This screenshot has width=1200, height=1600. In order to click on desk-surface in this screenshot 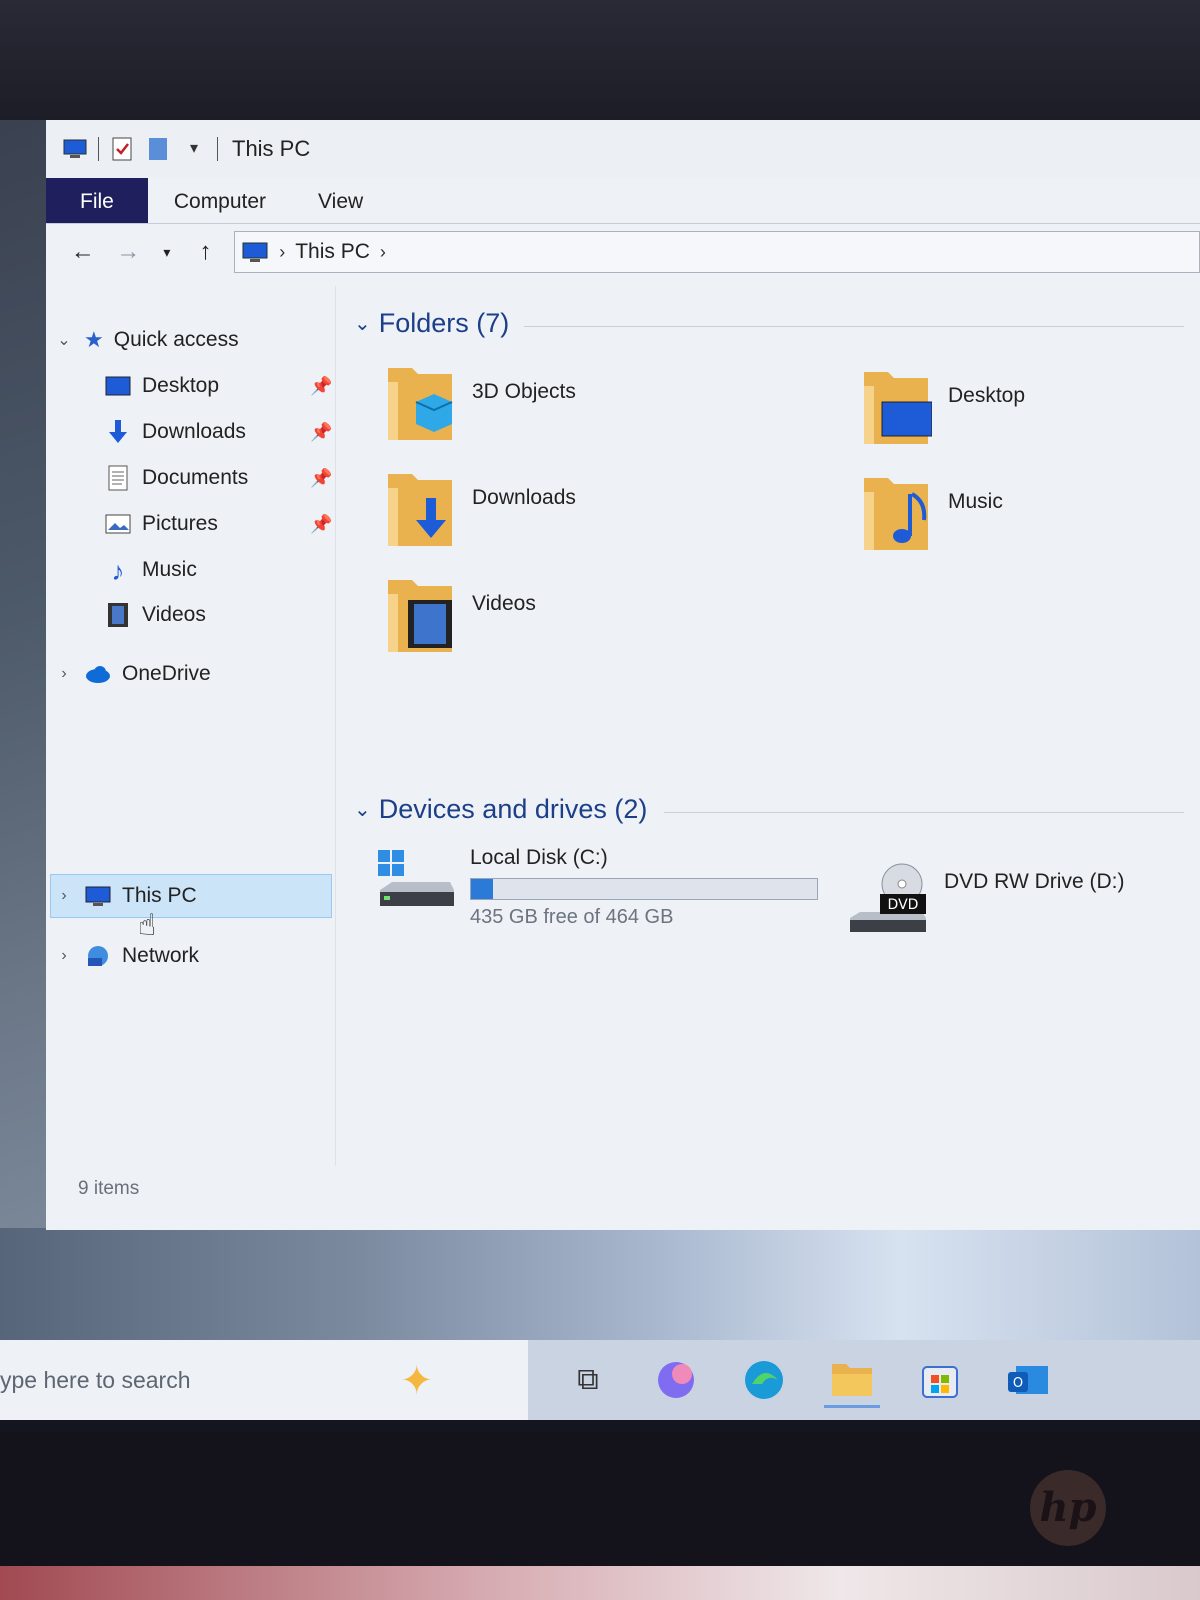, I will do `click(600, 1583)`.